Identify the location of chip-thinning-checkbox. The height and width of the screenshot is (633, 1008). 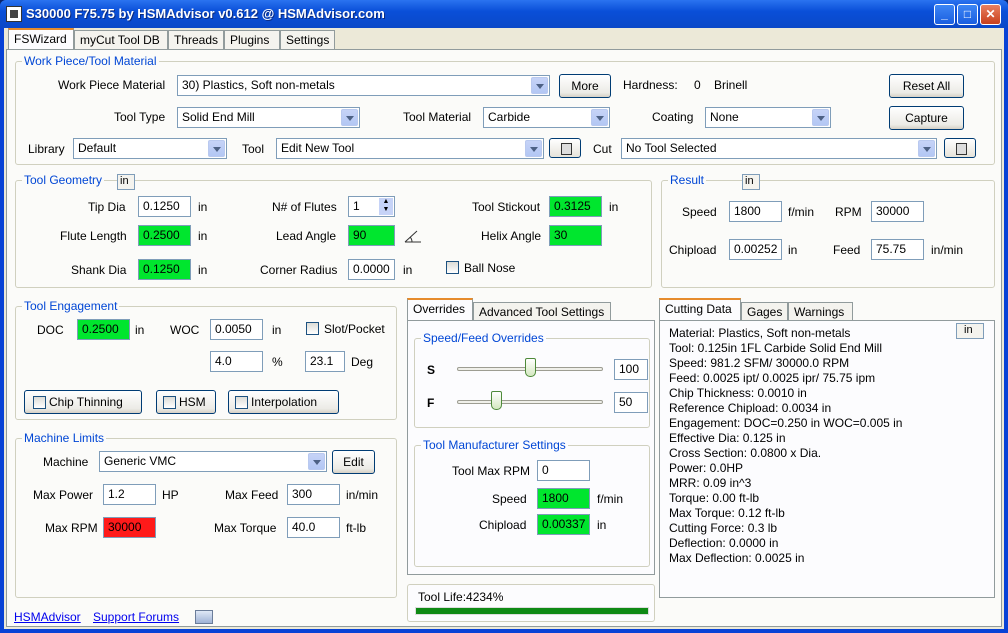
(39, 403).